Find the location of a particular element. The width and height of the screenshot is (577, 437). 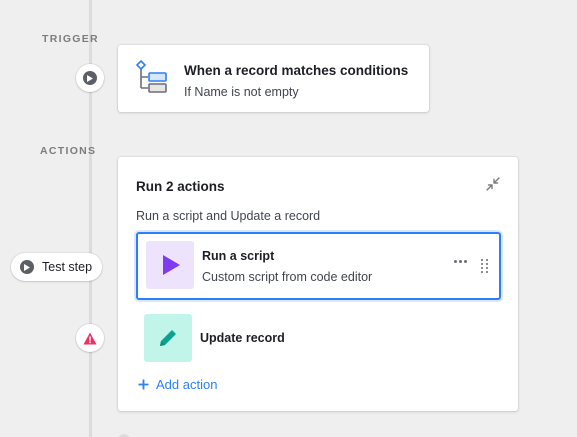

more-options-icon is located at coordinates (460, 261).